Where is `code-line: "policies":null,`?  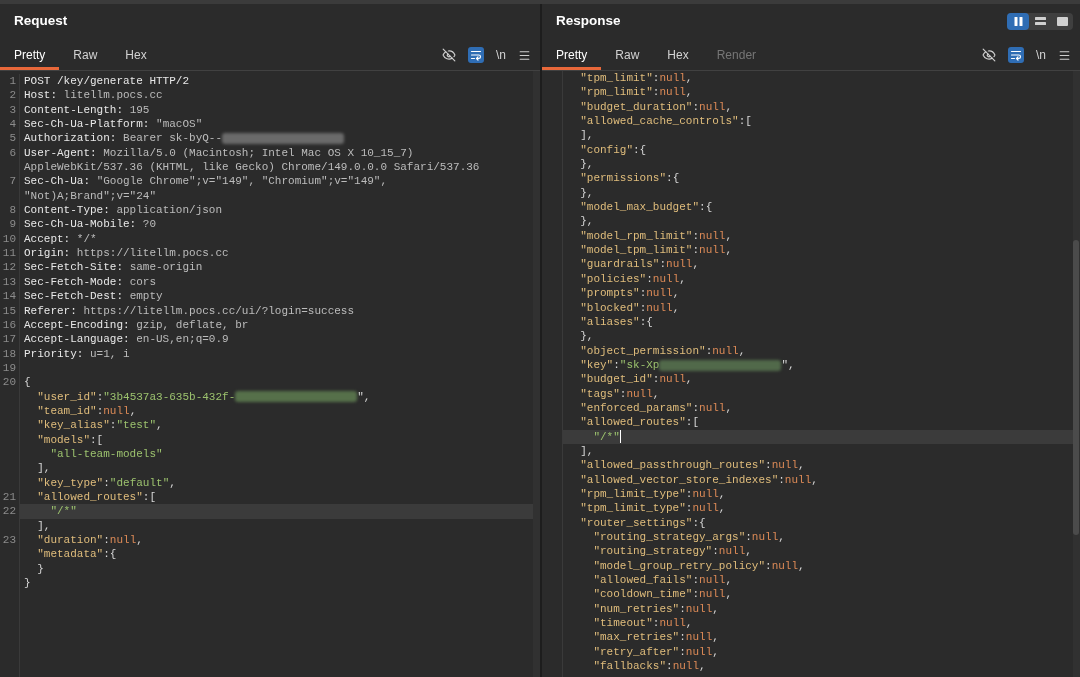 code-line: "policies":null, is located at coordinates (632, 279).